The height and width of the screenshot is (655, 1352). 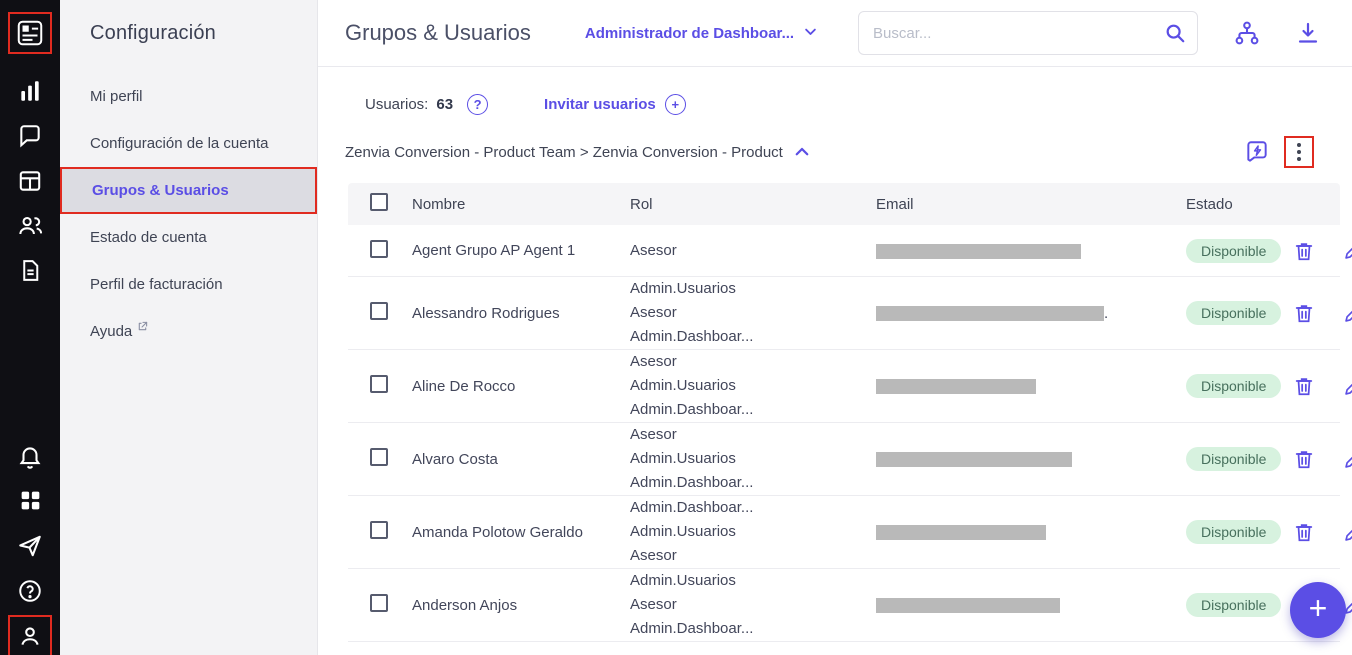 What do you see at coordinates (188, 190) in the screenshot?
I see `sidebar-item-grupos-usuarios: Grupos & Usuarios` at bounding box center [188, 190].